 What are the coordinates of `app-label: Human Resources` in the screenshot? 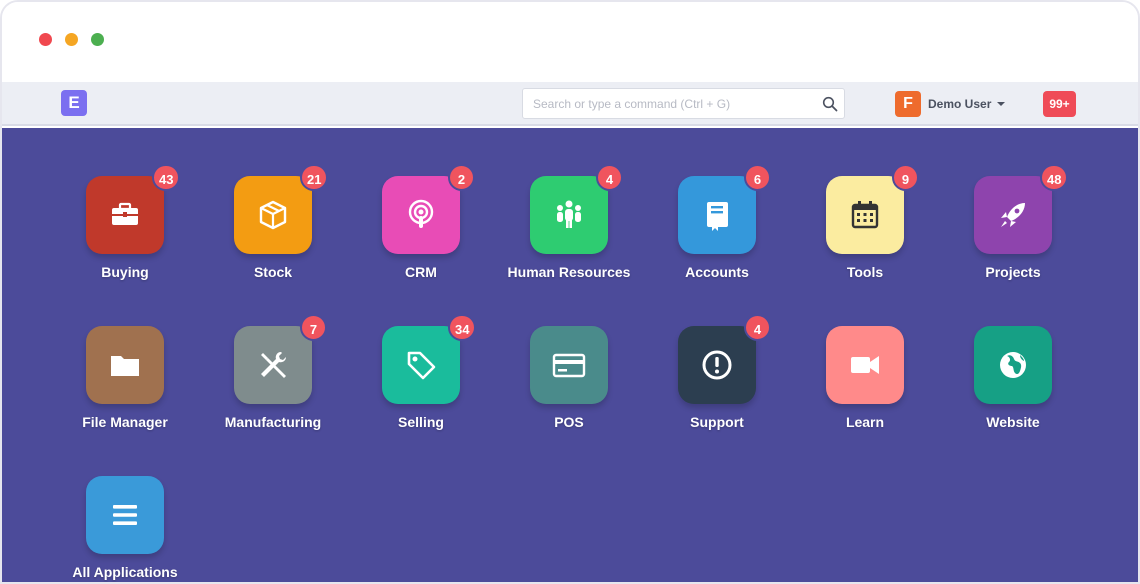 It's located at (569, 272).